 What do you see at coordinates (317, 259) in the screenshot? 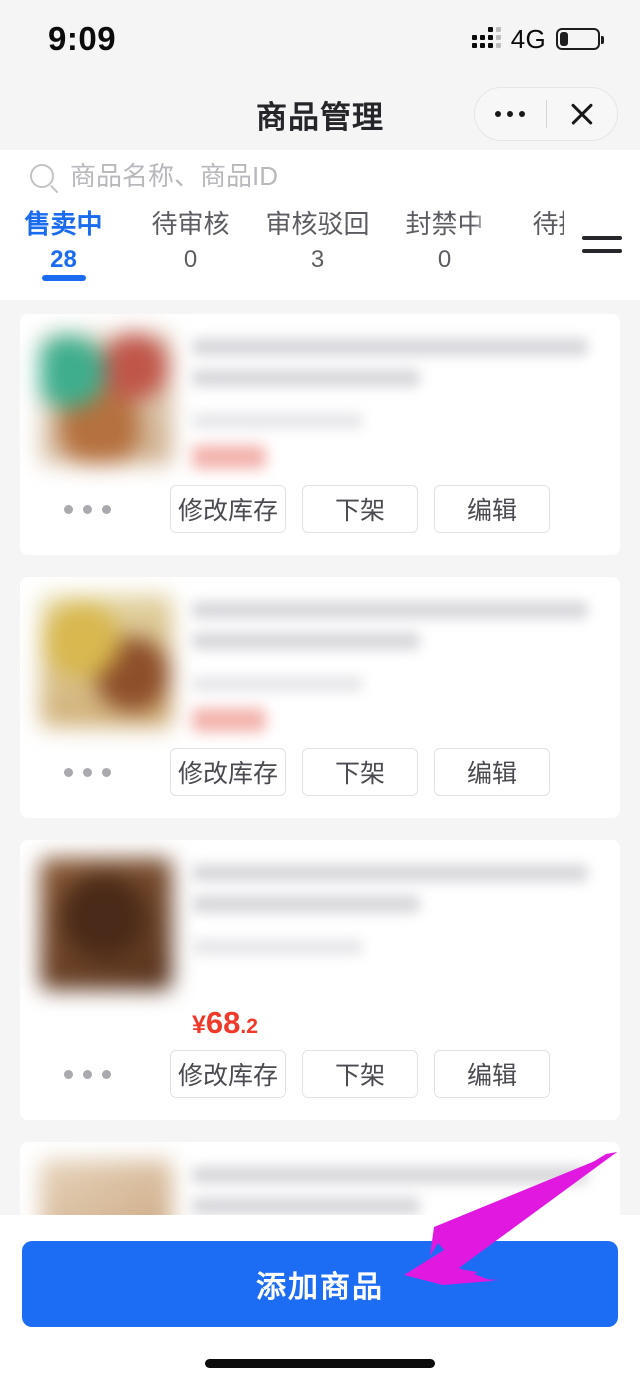
I see `tab-count: 3` at bounding box center [317, 259].